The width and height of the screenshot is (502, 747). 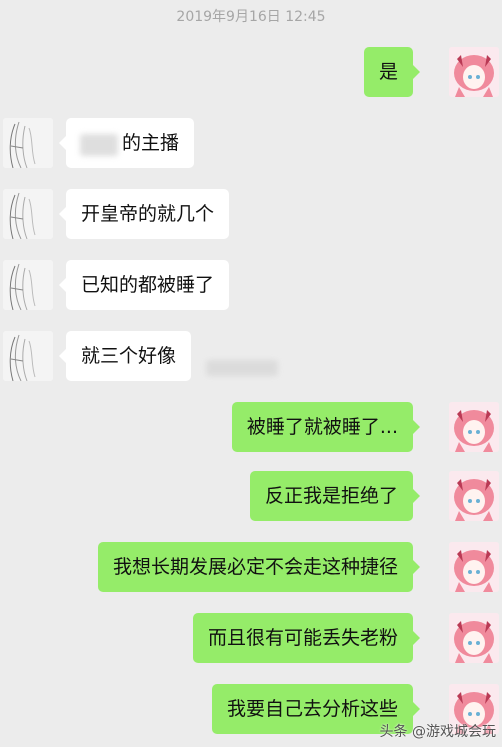 I want to click on message-row: 我想长期发展必定不会走这种捷径, so click(x=251, y=567).